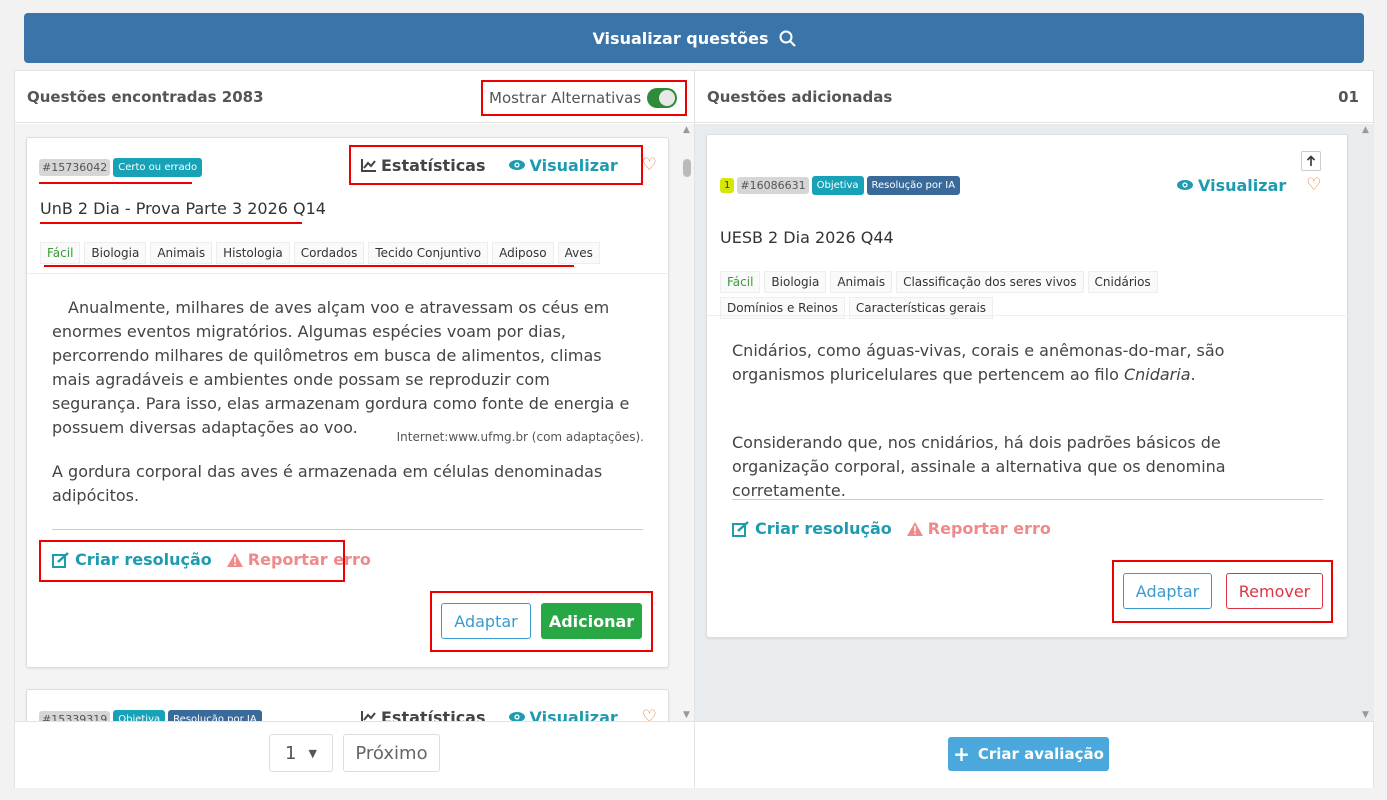  Describe the element at coordinates (662, 98) in the screenshot. I see `show-alternatives-toggle` at that location.